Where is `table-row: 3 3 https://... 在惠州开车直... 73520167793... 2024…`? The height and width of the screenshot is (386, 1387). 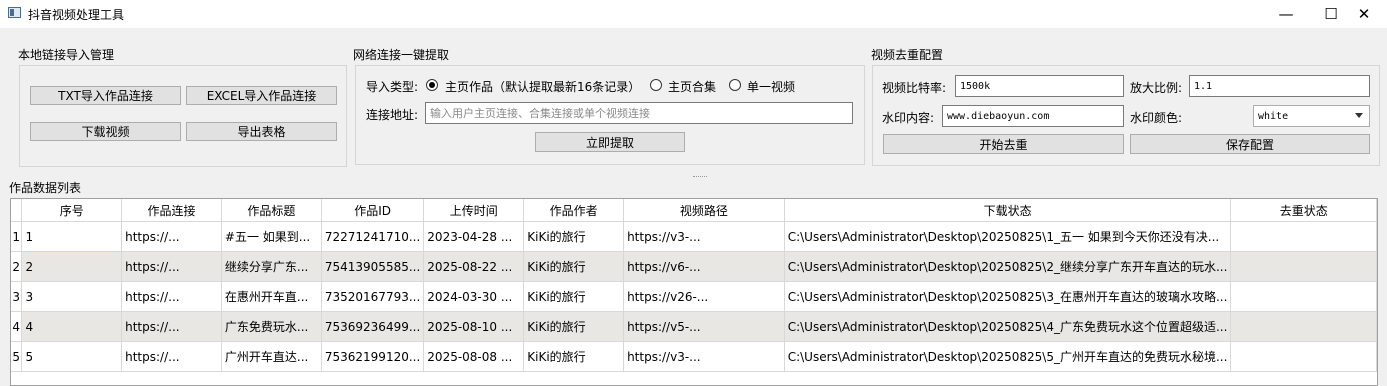
table-row: 3 3 https://... 在惠州开车直... 73520167793... 2024… is located at coordinates (694, 296).